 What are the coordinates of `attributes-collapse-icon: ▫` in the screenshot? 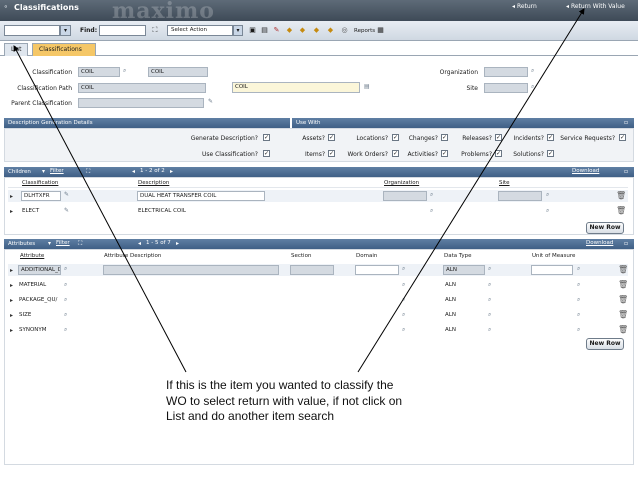 It's located at (626, 243).